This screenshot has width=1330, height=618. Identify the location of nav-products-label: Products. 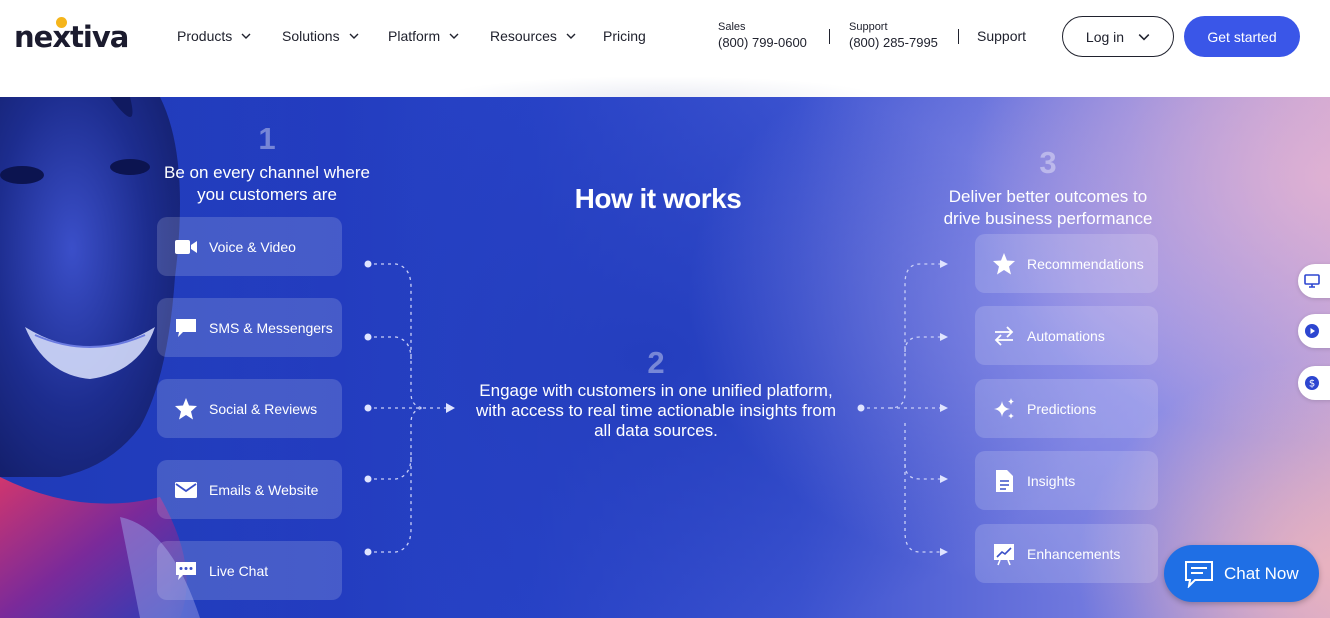
(205, 36).